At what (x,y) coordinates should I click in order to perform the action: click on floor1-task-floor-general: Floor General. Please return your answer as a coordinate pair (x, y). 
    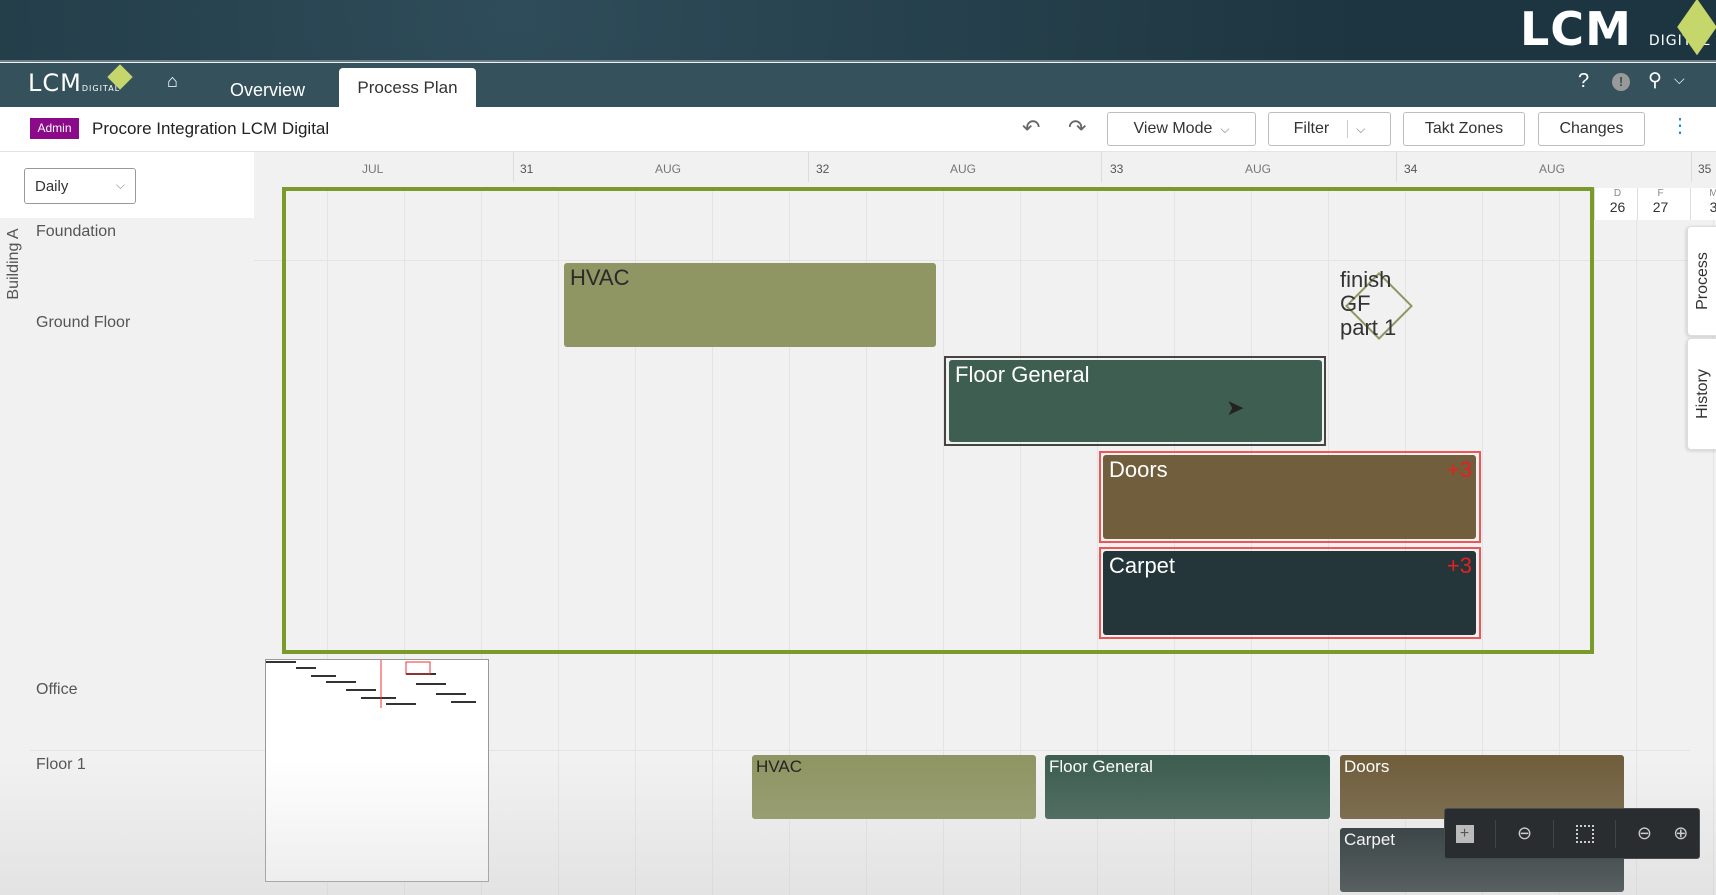
    Looking at the image, I should click on (1187, 787).